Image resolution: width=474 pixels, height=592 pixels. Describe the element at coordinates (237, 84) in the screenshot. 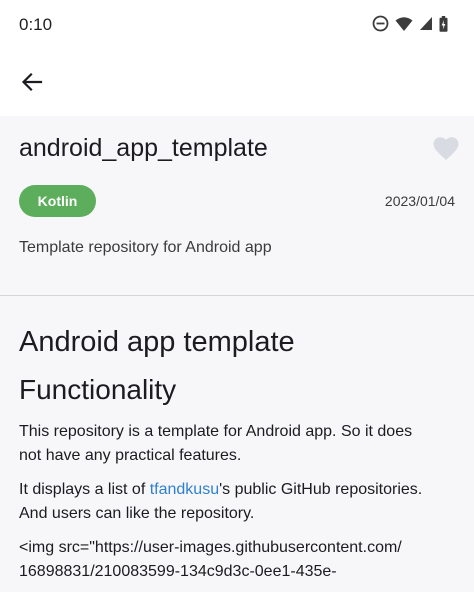

I see `app-bar` at that location.